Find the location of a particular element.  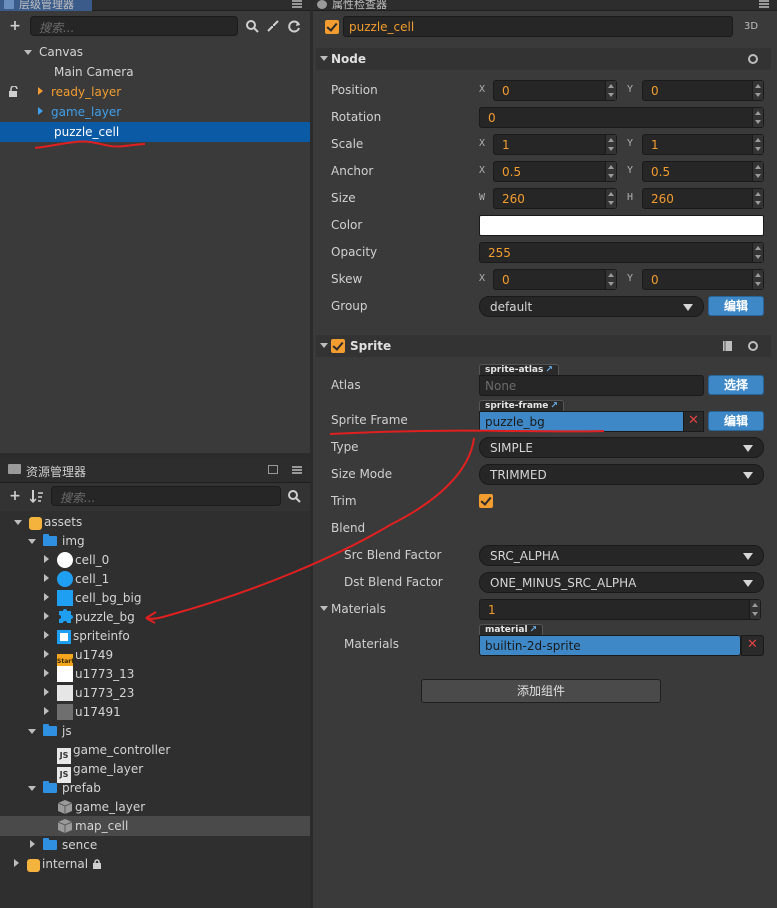

collapse-icon is located at coordinates (273, 26).